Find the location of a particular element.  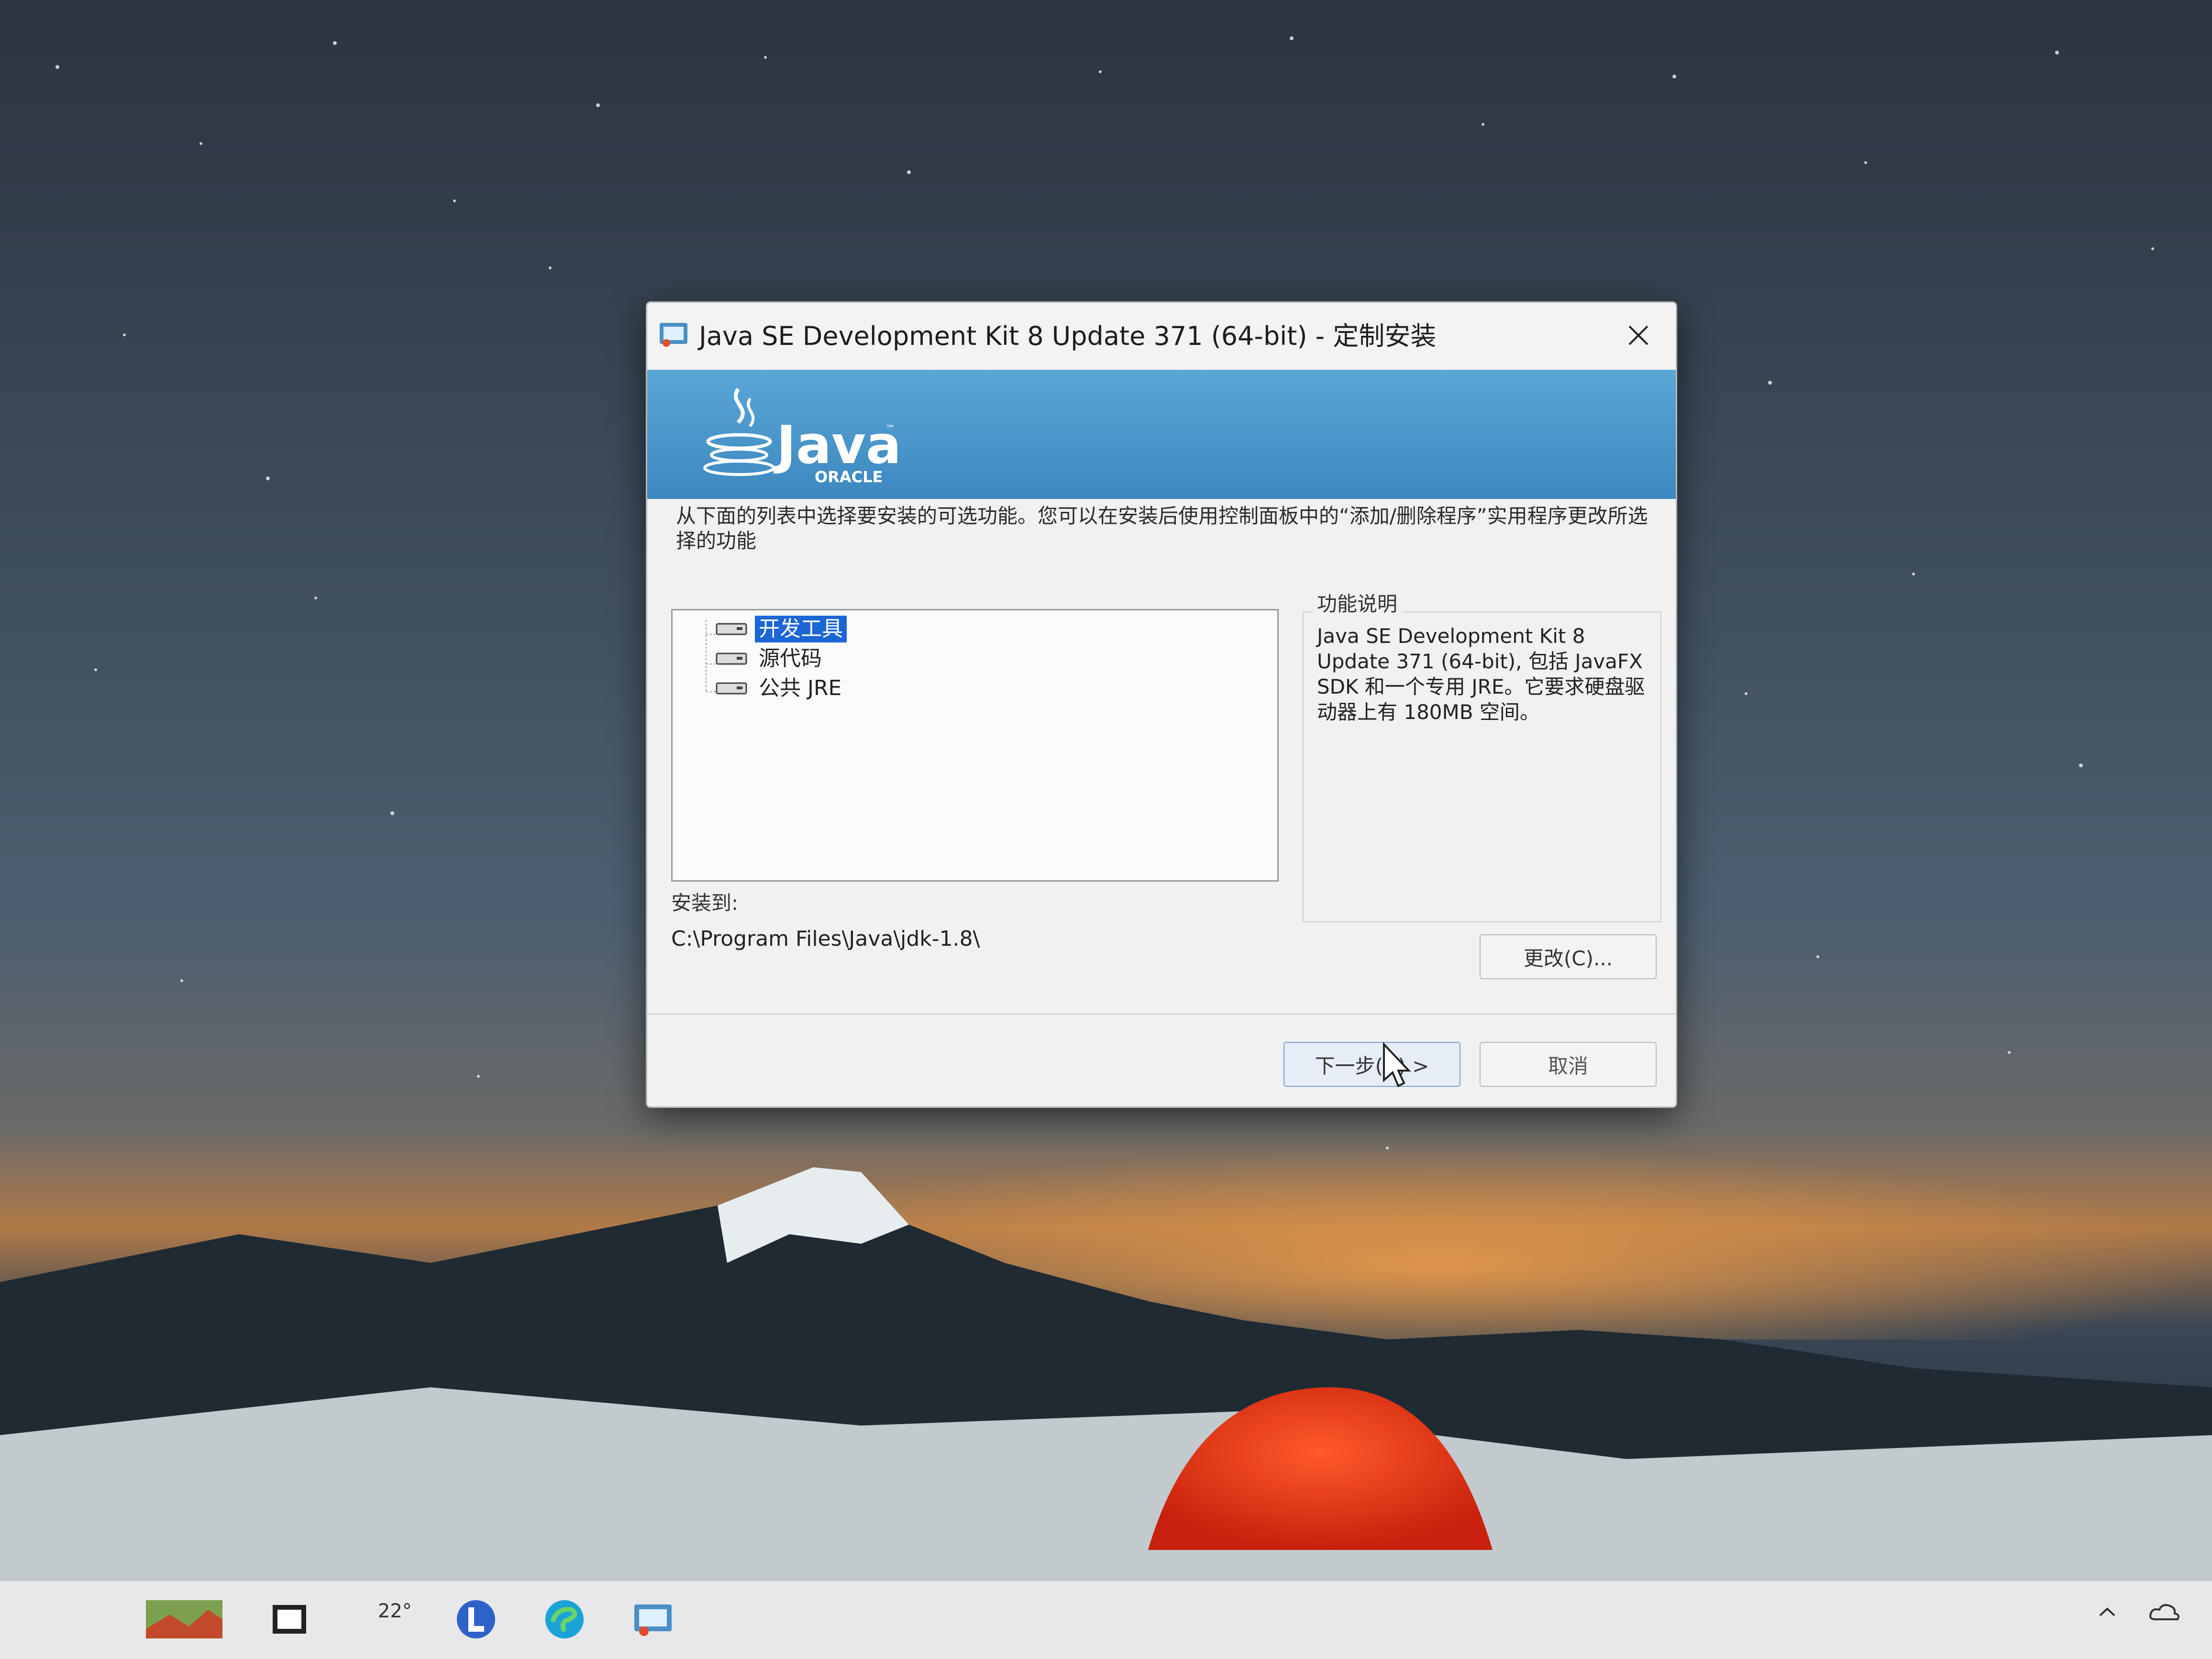

taskbar-edge is located at coordinates (564, 1619).